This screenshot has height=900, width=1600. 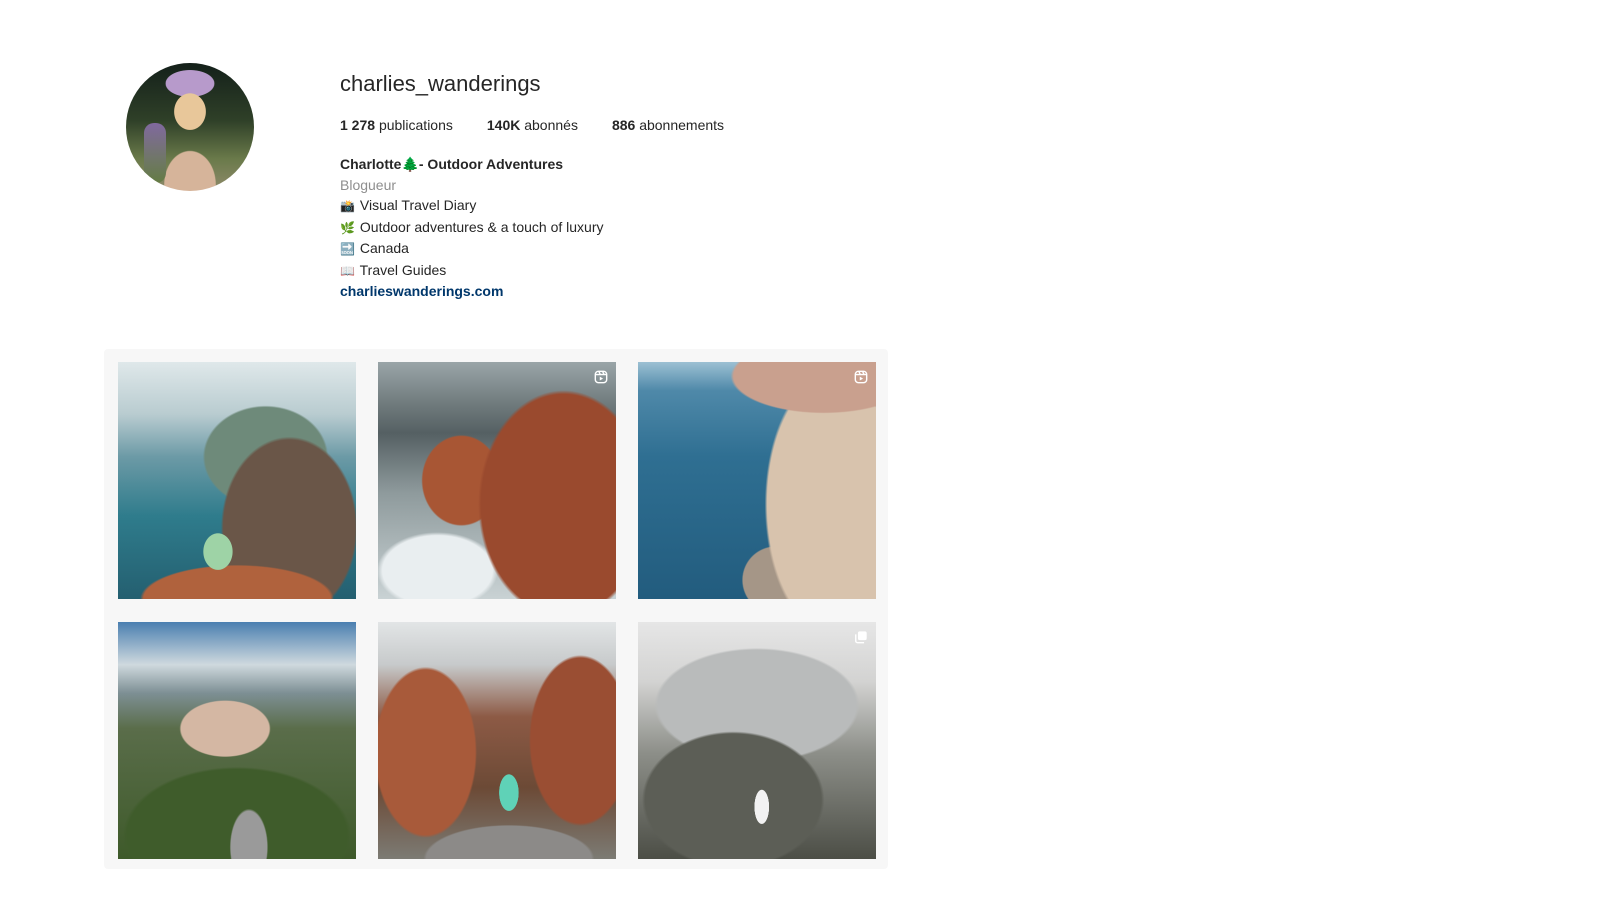 I want to click on post-photo-misty-mountain, so click(x=757, y=740).